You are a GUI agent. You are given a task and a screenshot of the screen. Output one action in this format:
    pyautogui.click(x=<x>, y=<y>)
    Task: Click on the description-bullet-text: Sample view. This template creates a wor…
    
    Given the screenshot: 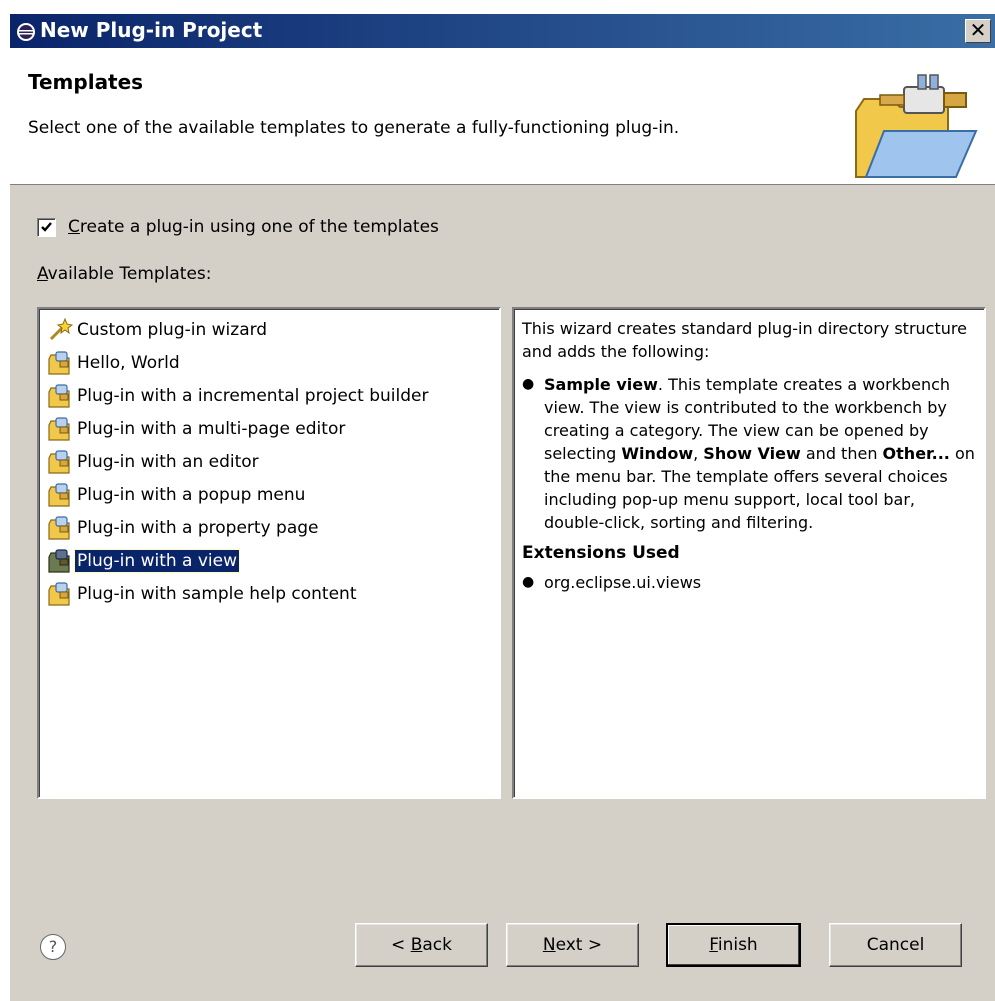 What is the action you would take?
    pyautogui.click(x=759, y=453)
    